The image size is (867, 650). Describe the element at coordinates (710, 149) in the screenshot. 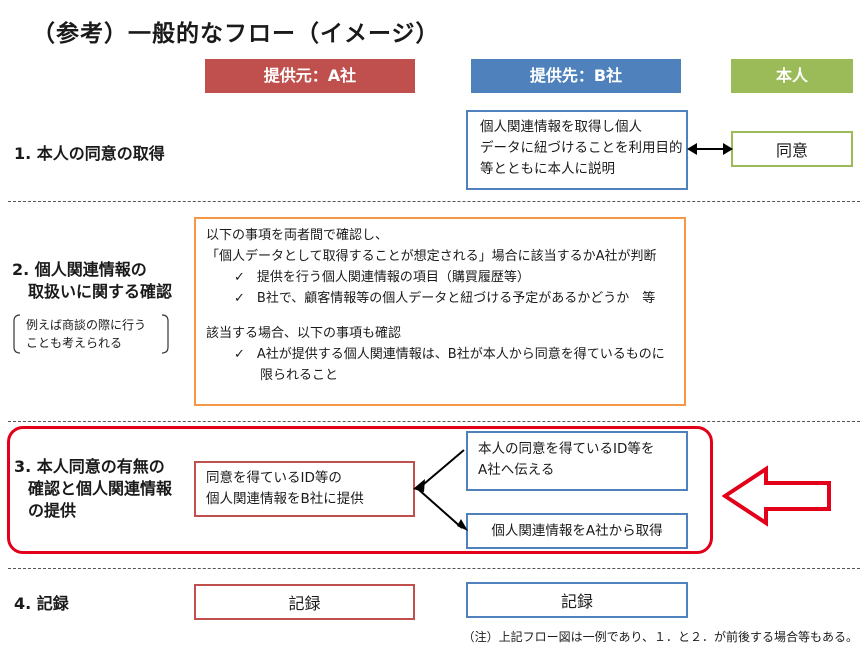

I see `double-arrow-icon` at that location.